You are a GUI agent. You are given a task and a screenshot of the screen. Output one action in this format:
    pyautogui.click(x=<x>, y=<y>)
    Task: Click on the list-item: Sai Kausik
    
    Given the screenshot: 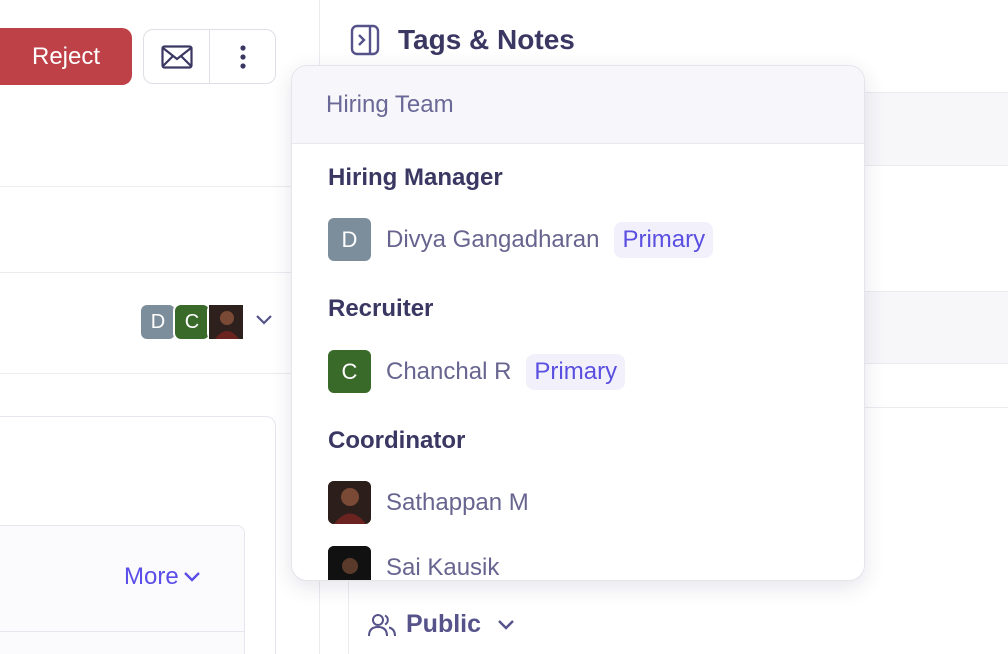 What is the action you would take?
    pyautogui.click(x=414, y=563)
    